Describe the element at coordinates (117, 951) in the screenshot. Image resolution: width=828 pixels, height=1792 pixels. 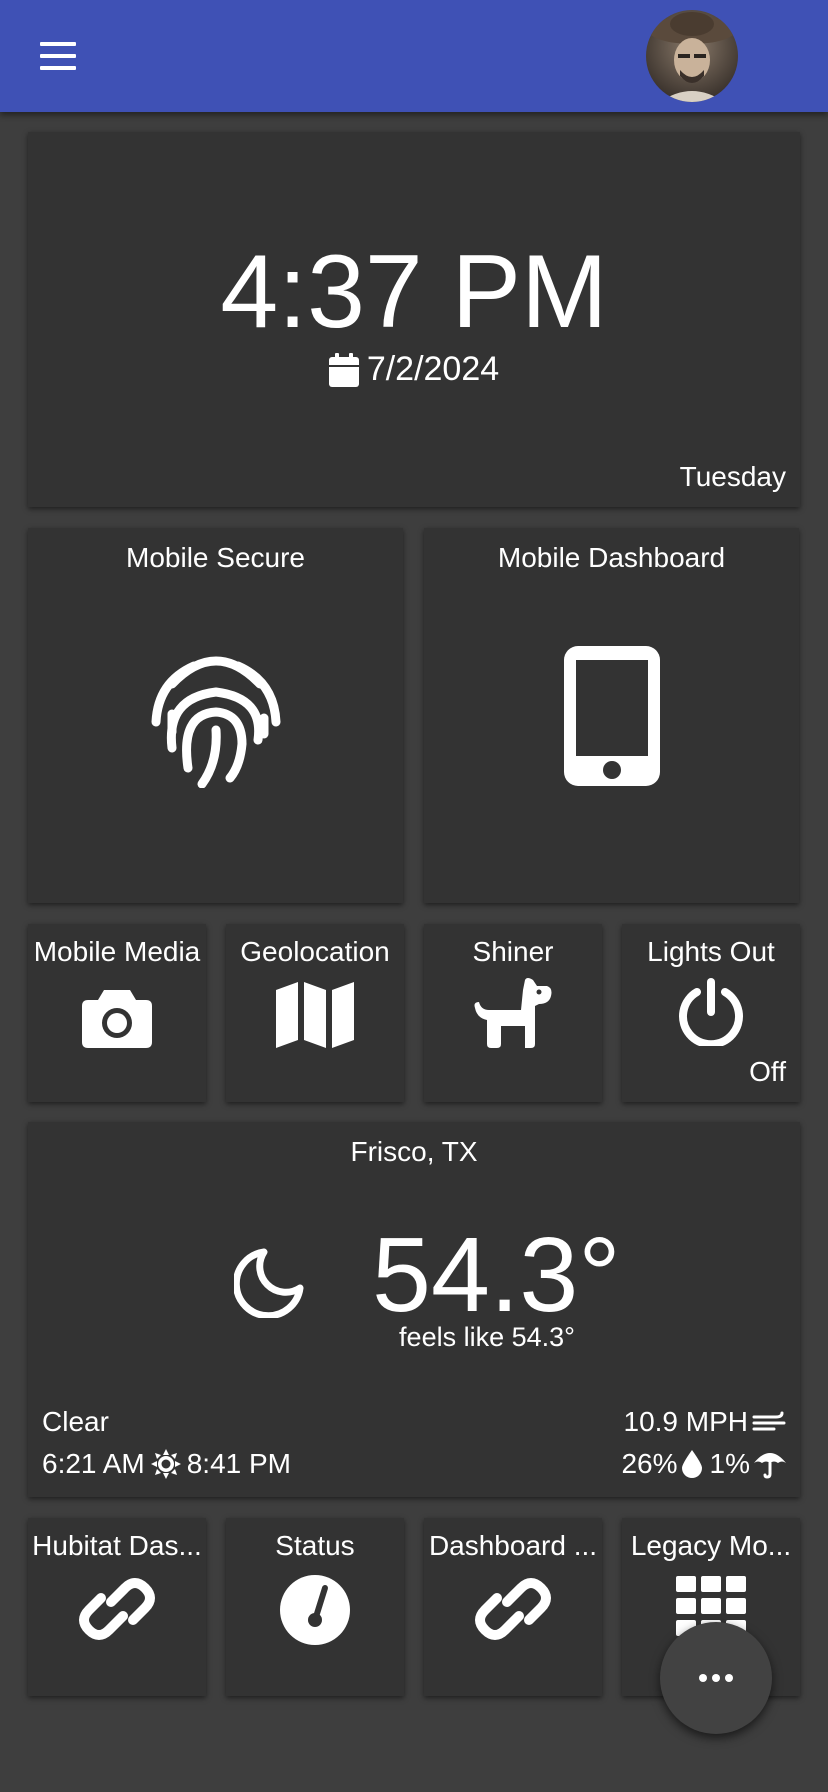
I see `tile-title: Mobile Media` at that location.